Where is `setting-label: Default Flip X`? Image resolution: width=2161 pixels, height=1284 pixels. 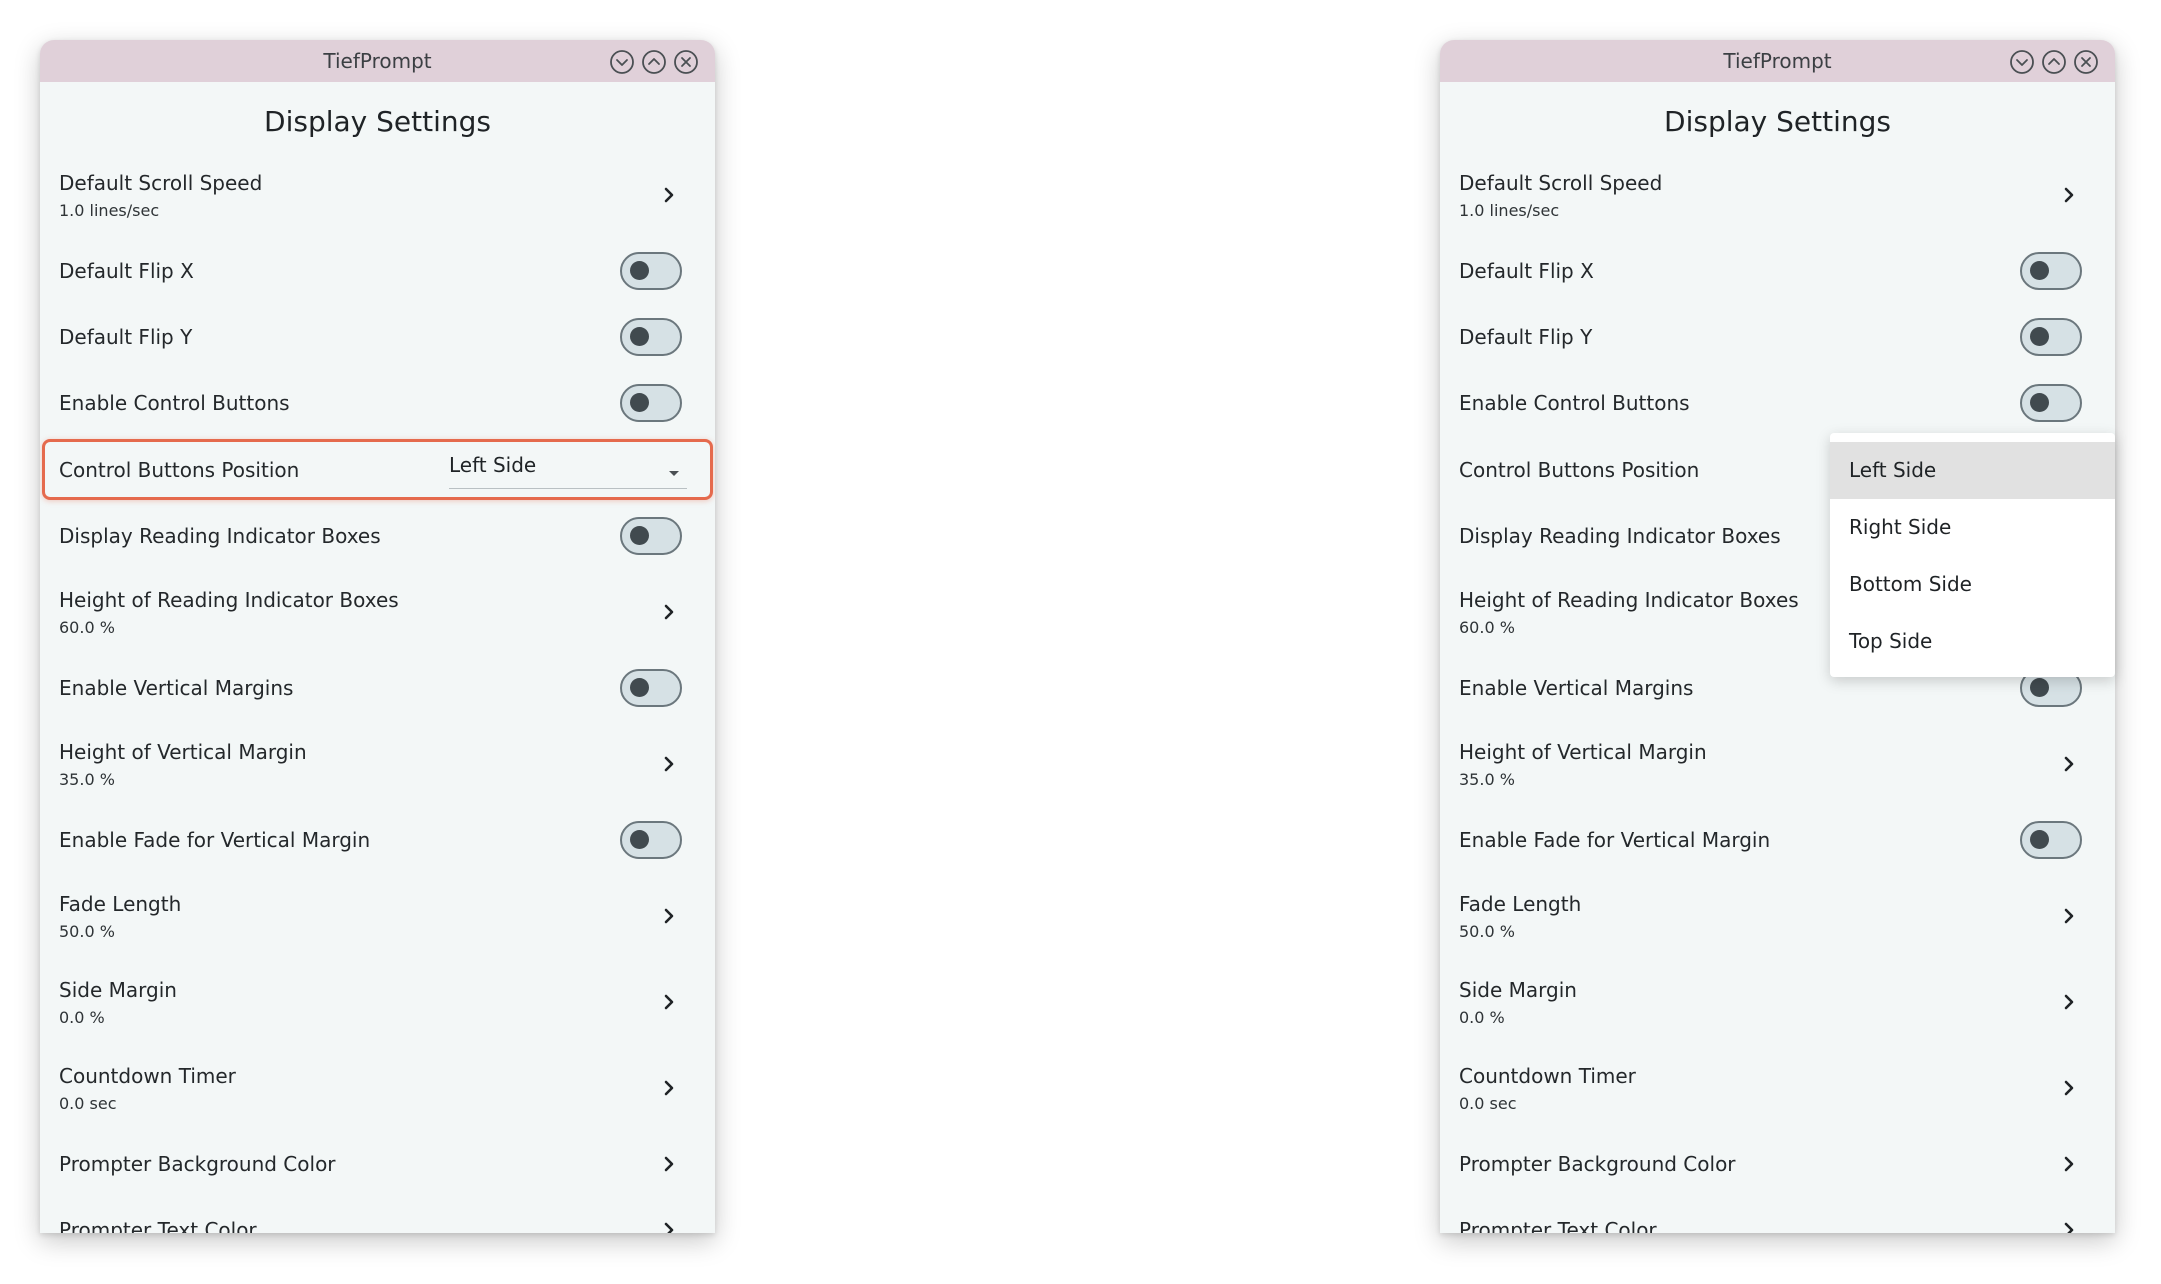
setting-label: Default Flip X is located at coordinates (126, 271).